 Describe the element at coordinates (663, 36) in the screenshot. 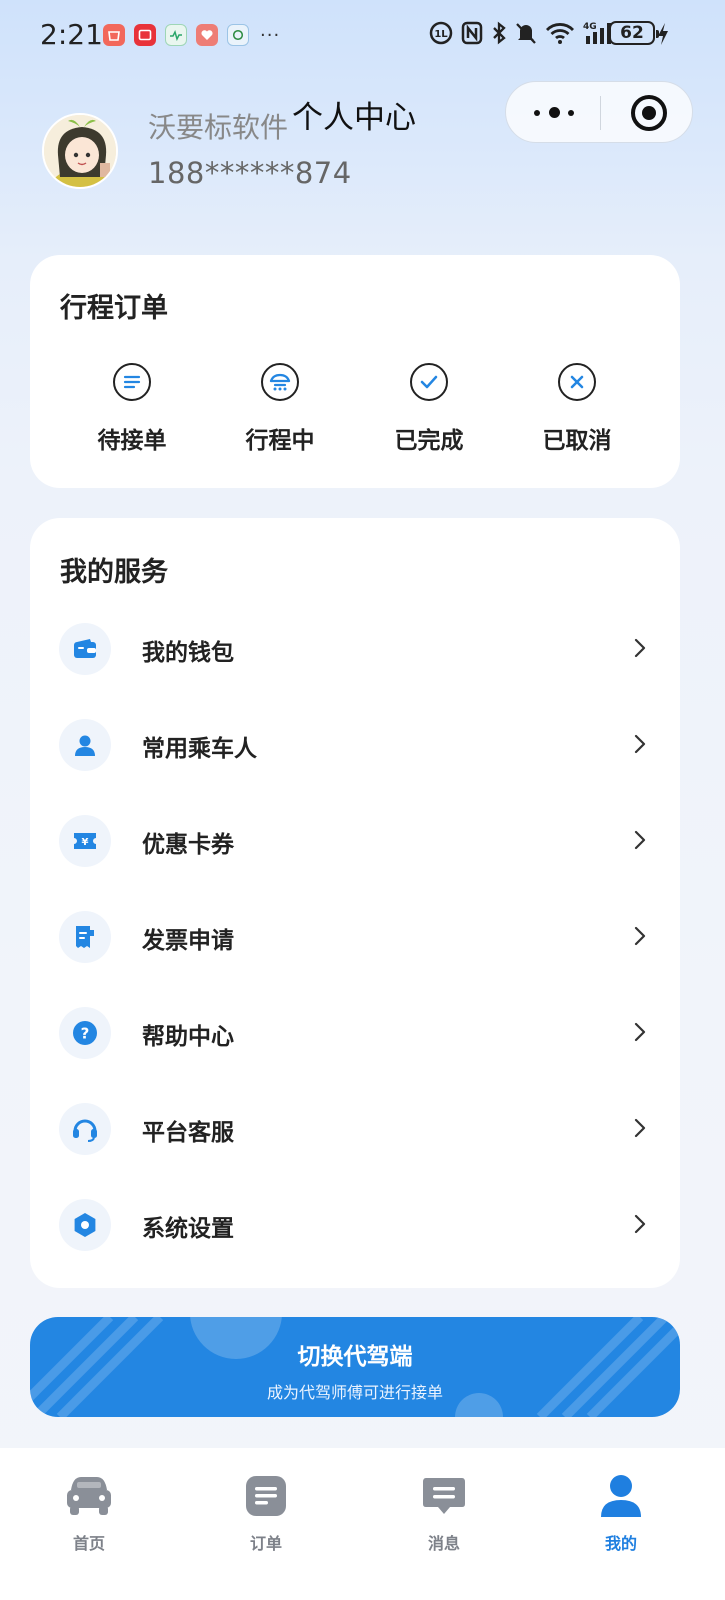

I see `charging-icon` at that location.